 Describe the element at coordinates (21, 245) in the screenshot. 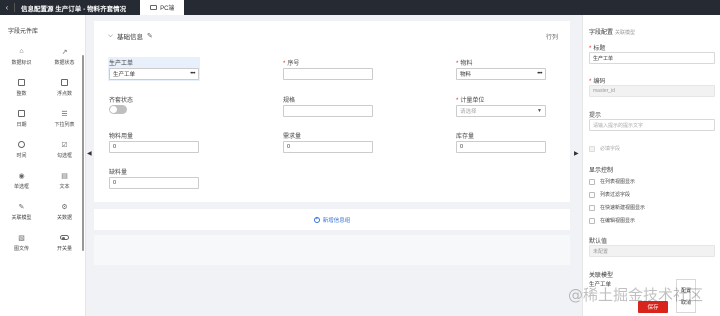

I see `component-item-image-text: ▧ 图文传` at that location.